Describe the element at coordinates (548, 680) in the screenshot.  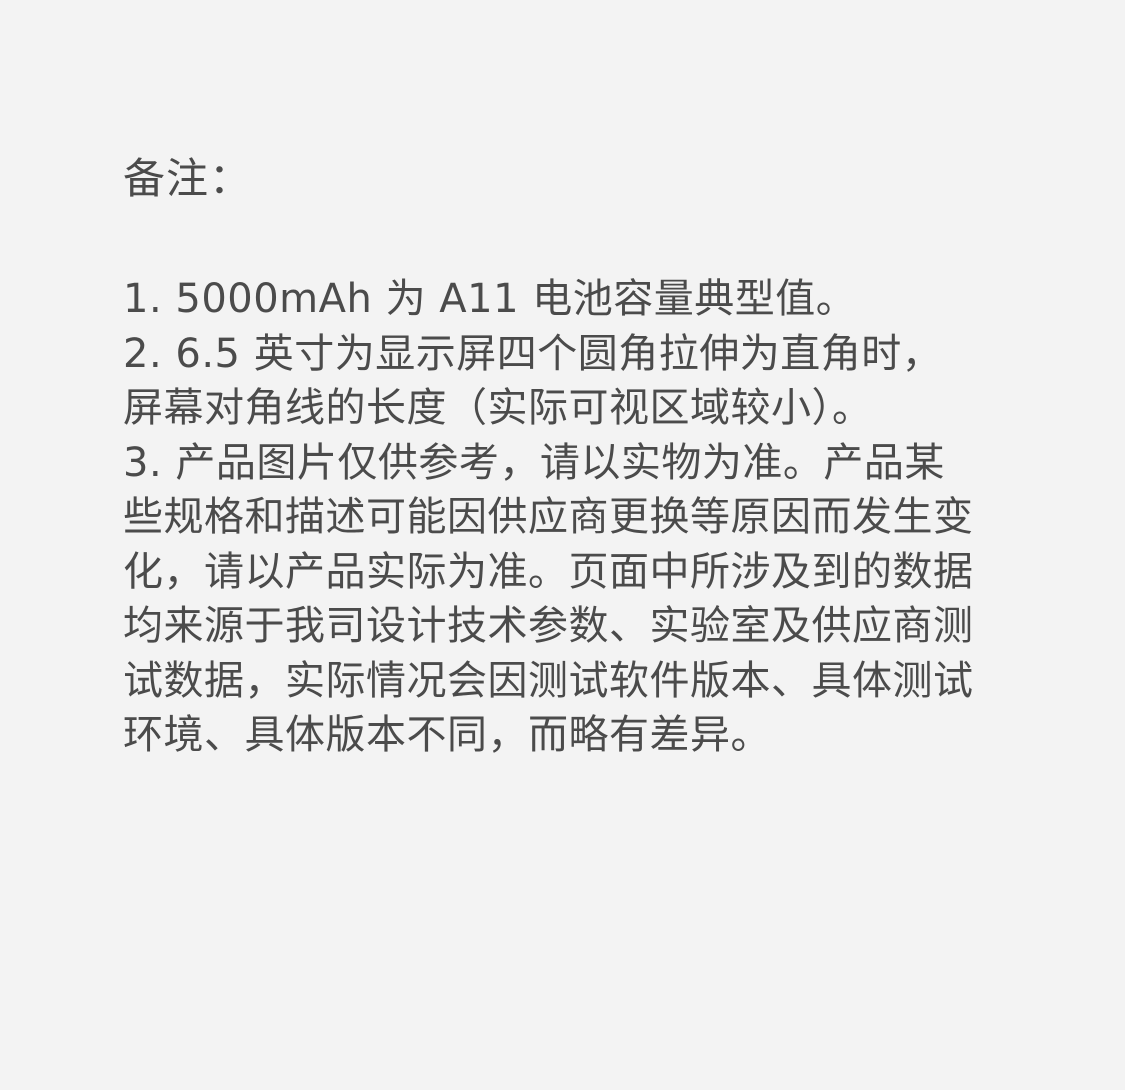
I see `note-line: 试数据，实际情况会因测试软件版本、具体测试` at that location.